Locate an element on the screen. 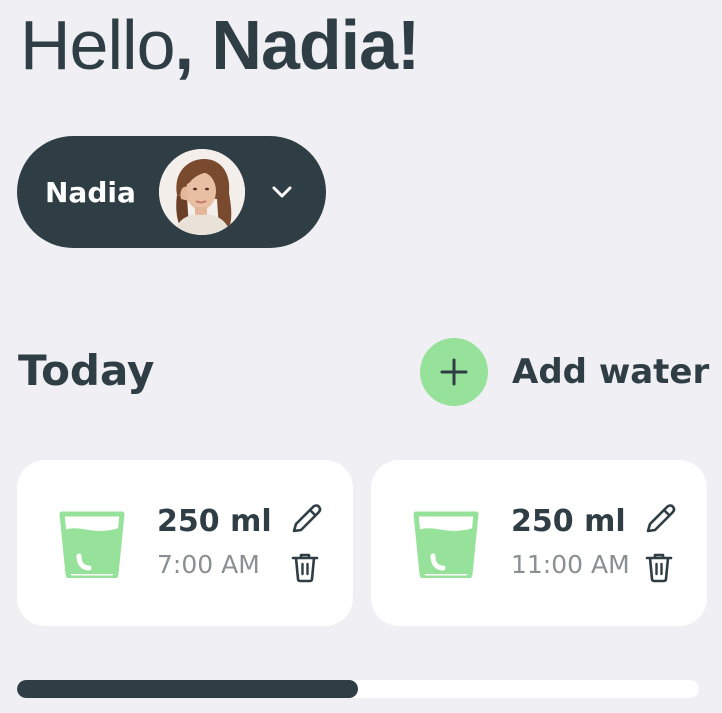 Image resolution: width=722 pixels, height=713 pixels. greeting-heading: Hello, Nadia! is located at coordinates (220, 45).